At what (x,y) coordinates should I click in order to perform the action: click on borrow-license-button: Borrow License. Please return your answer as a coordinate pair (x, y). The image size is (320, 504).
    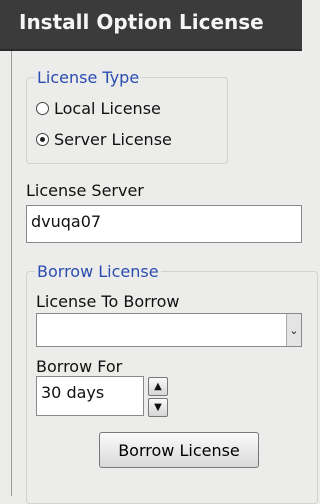
    Looking at the image, I should click on (179, 450).